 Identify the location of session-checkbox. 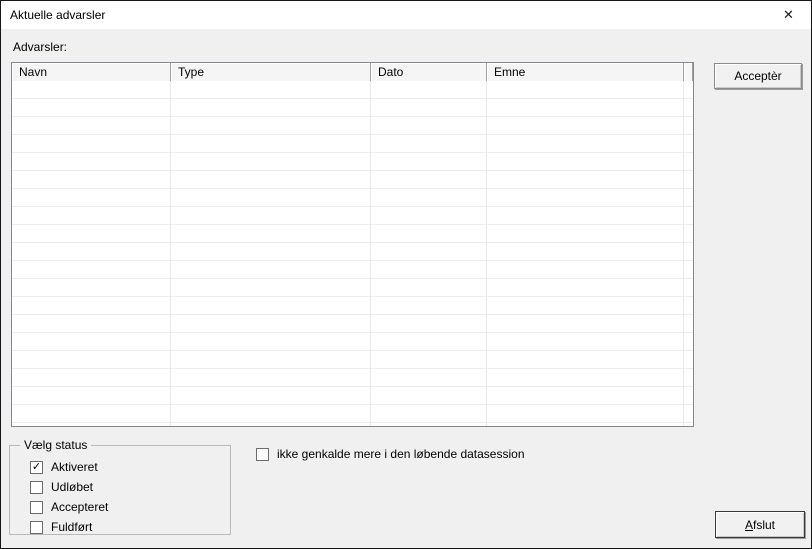
(262, 454).